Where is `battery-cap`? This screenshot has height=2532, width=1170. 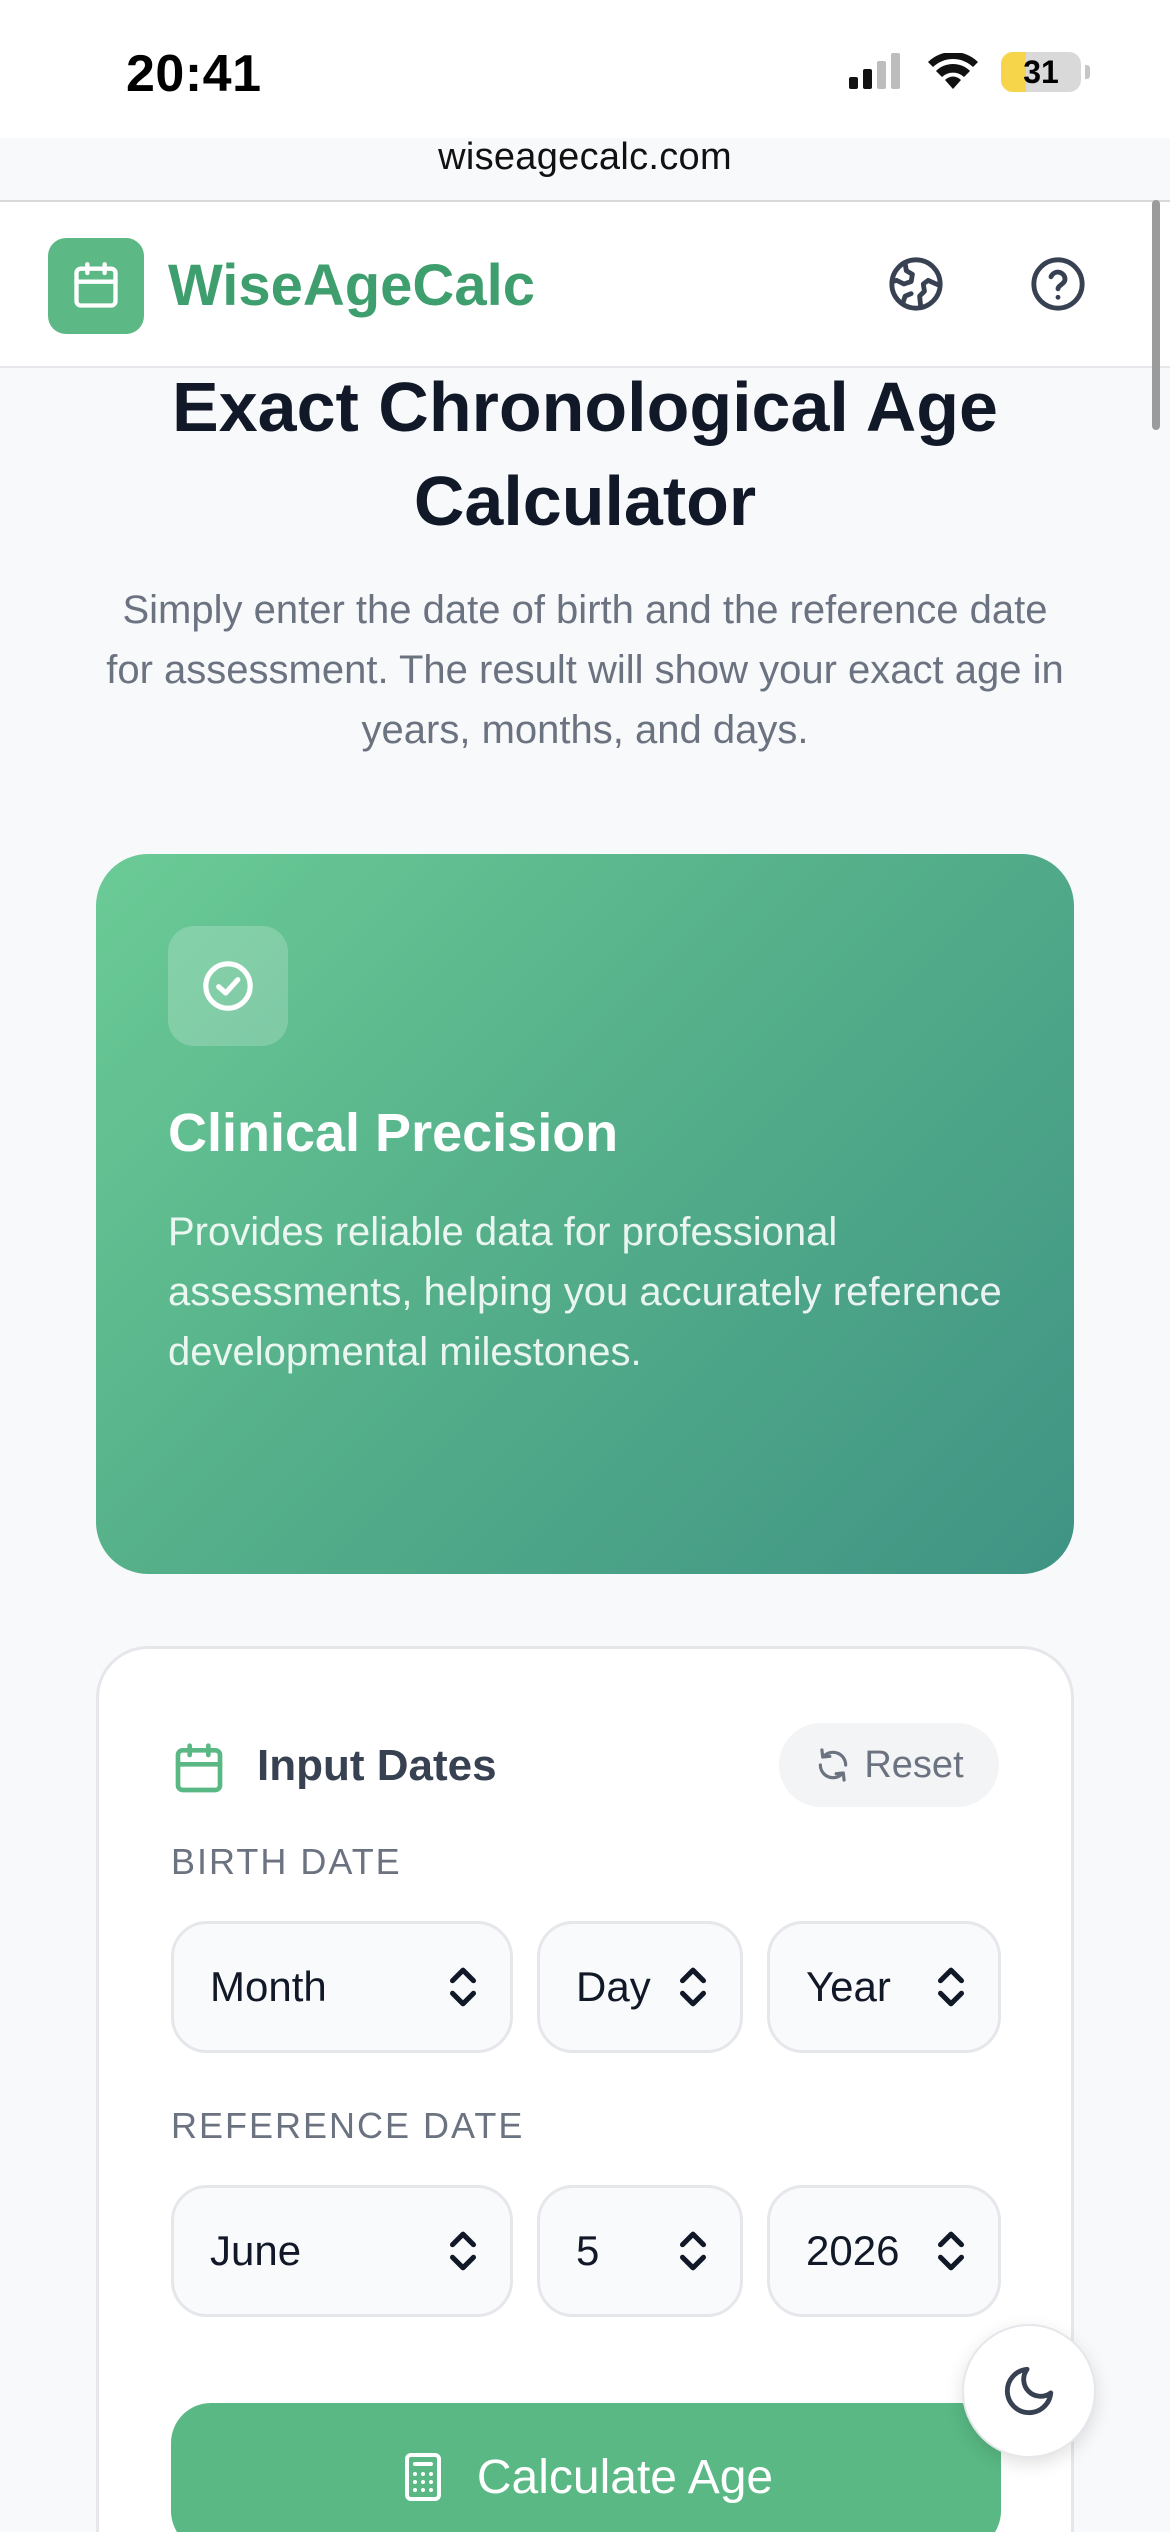
battery-cap is located at coordinates (1087, 72).